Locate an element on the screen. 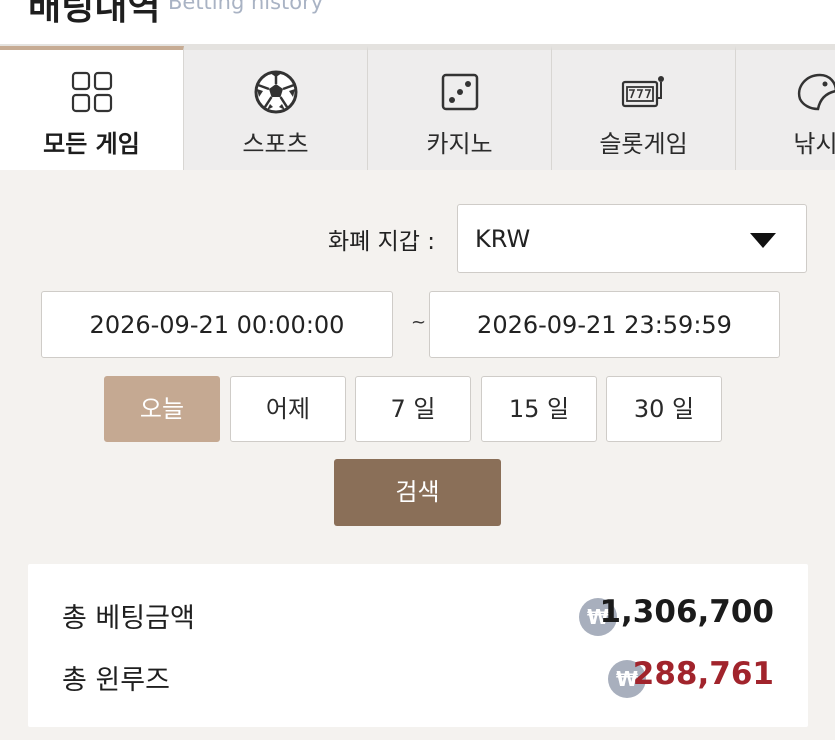 The height and width of the screenshot is (740, 835). soccer-ball-icon is located at coordinates (276, 92).